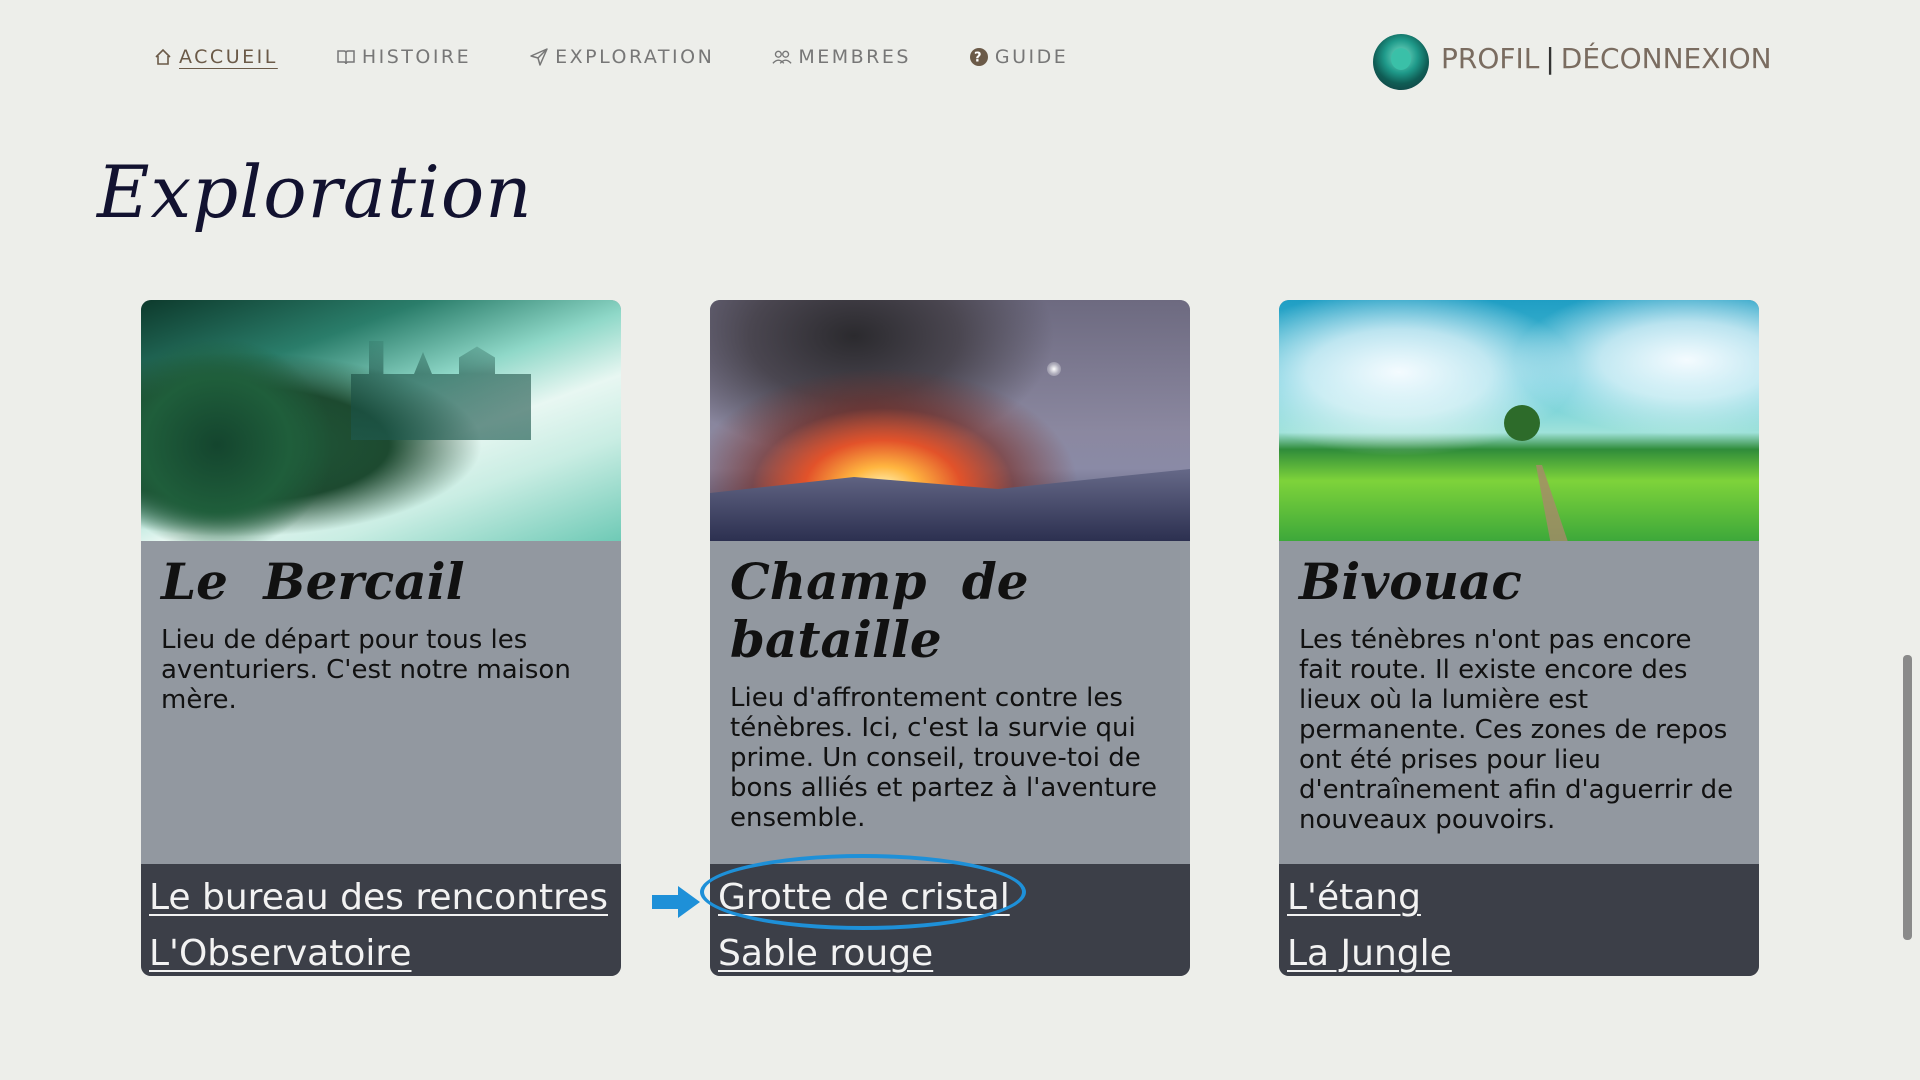 The height and width of the screenshot is (1080, 1920). Describe the element at coordinates (950, 420) in the screenshot. I see `card-image-champ-de-bataille` at that location.